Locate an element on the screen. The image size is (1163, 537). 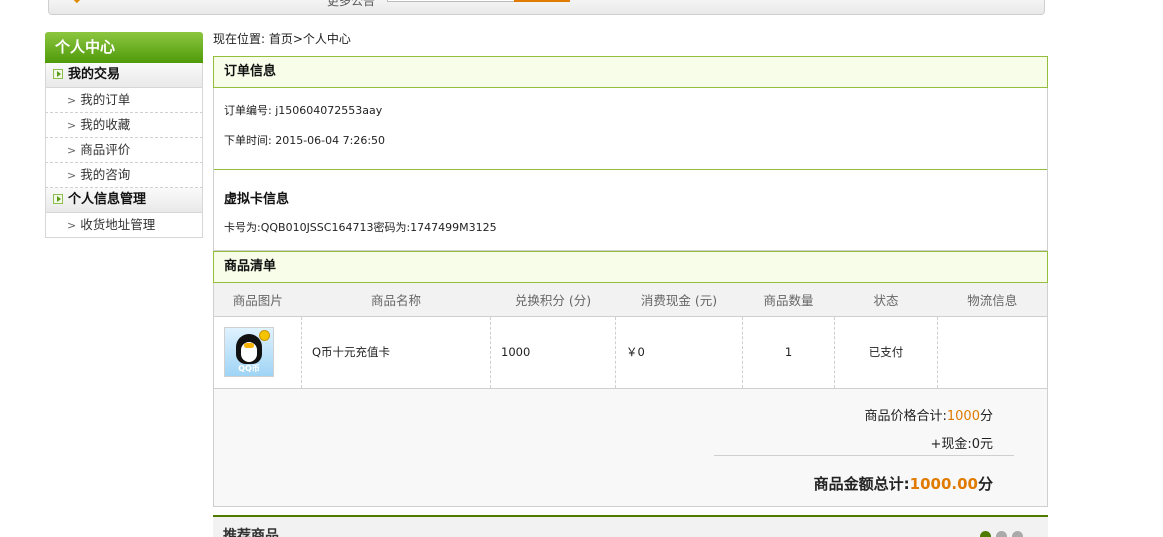
sidebar-item-favorites: > 我的收藏 is located at coordinates (124, 125).